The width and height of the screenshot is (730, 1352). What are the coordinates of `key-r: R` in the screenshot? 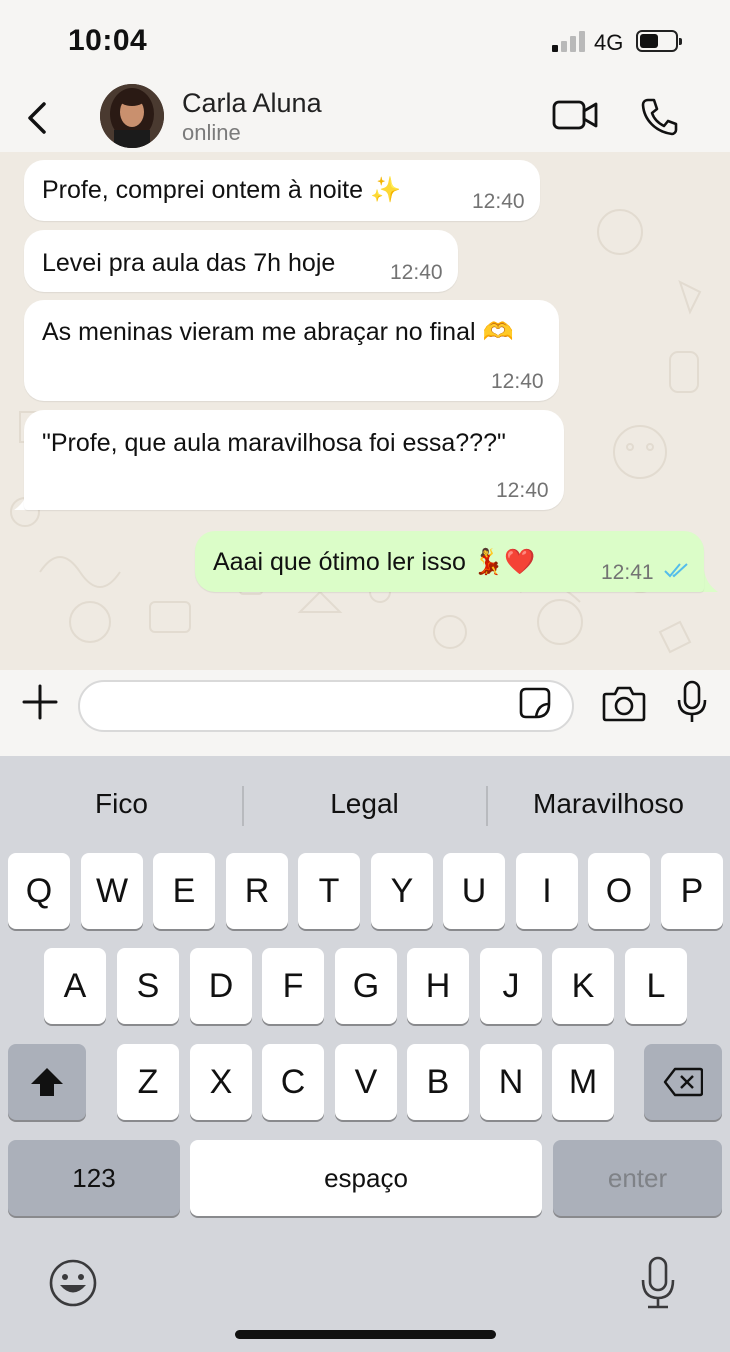 It's located at (257, 891).